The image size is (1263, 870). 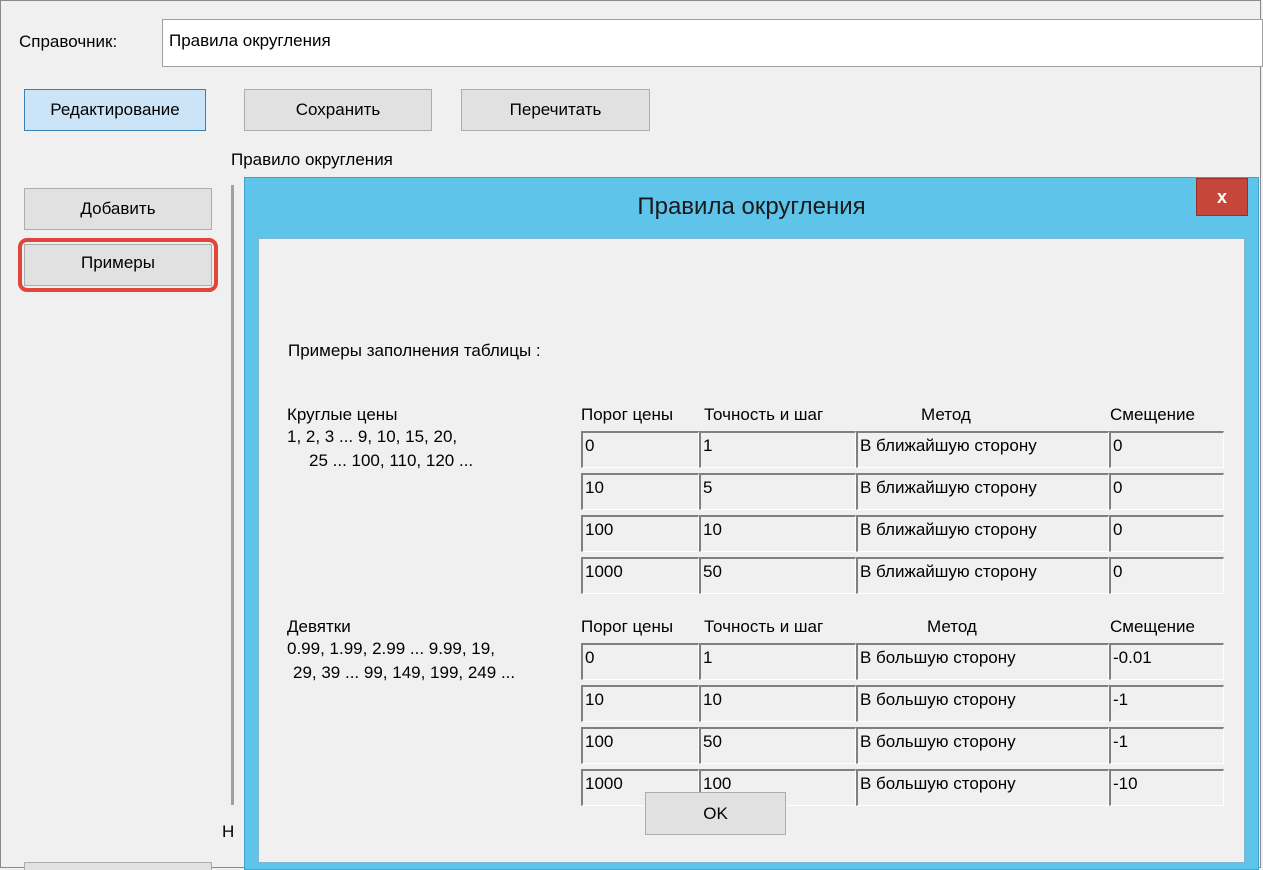 What do you see at coordinates (312, 159) in the screenshot?
I see `rule-label: Правило округления` at bounding box center [312, 159].